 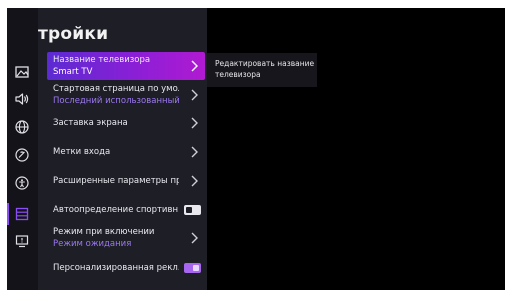 I want to click on picture-icon, so click(x=22, y=72).